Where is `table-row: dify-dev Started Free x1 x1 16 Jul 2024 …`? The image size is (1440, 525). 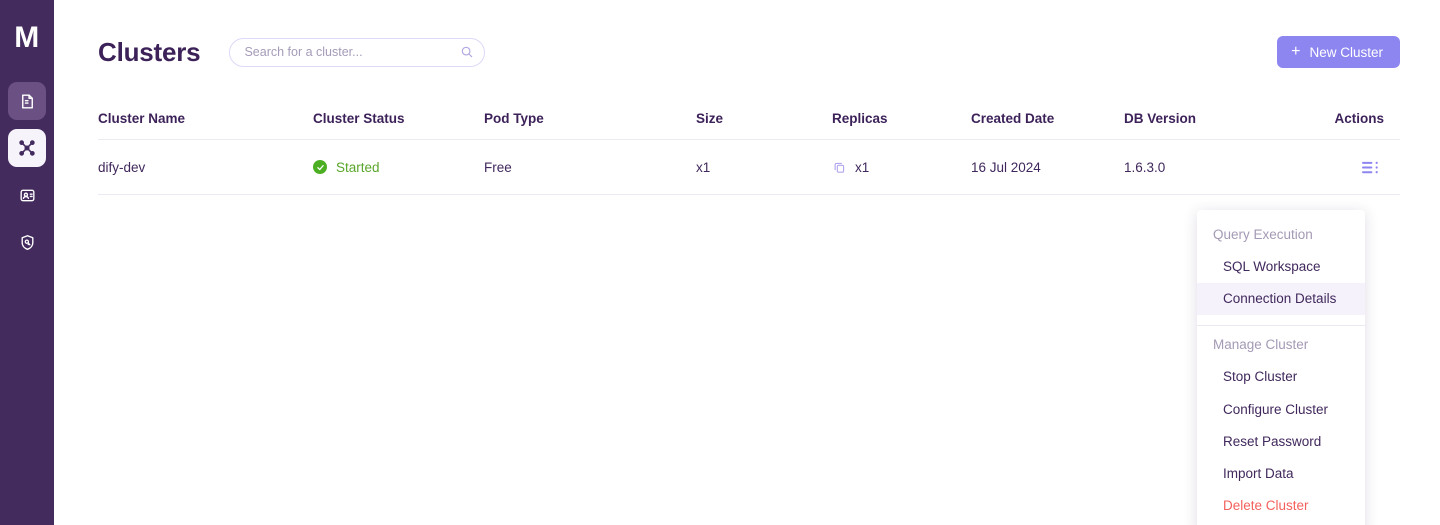 table-row: dify-dev Started Free x1 x1 16 Jul 2024 … is located at coordinates (749, 167).